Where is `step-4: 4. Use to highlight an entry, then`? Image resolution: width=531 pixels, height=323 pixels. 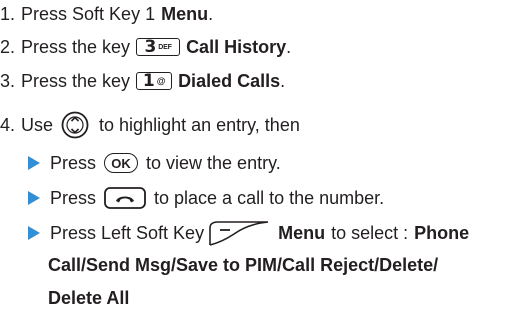
step-4: 4. Use to highlight an entry, then is located at coordinates (150, 125).